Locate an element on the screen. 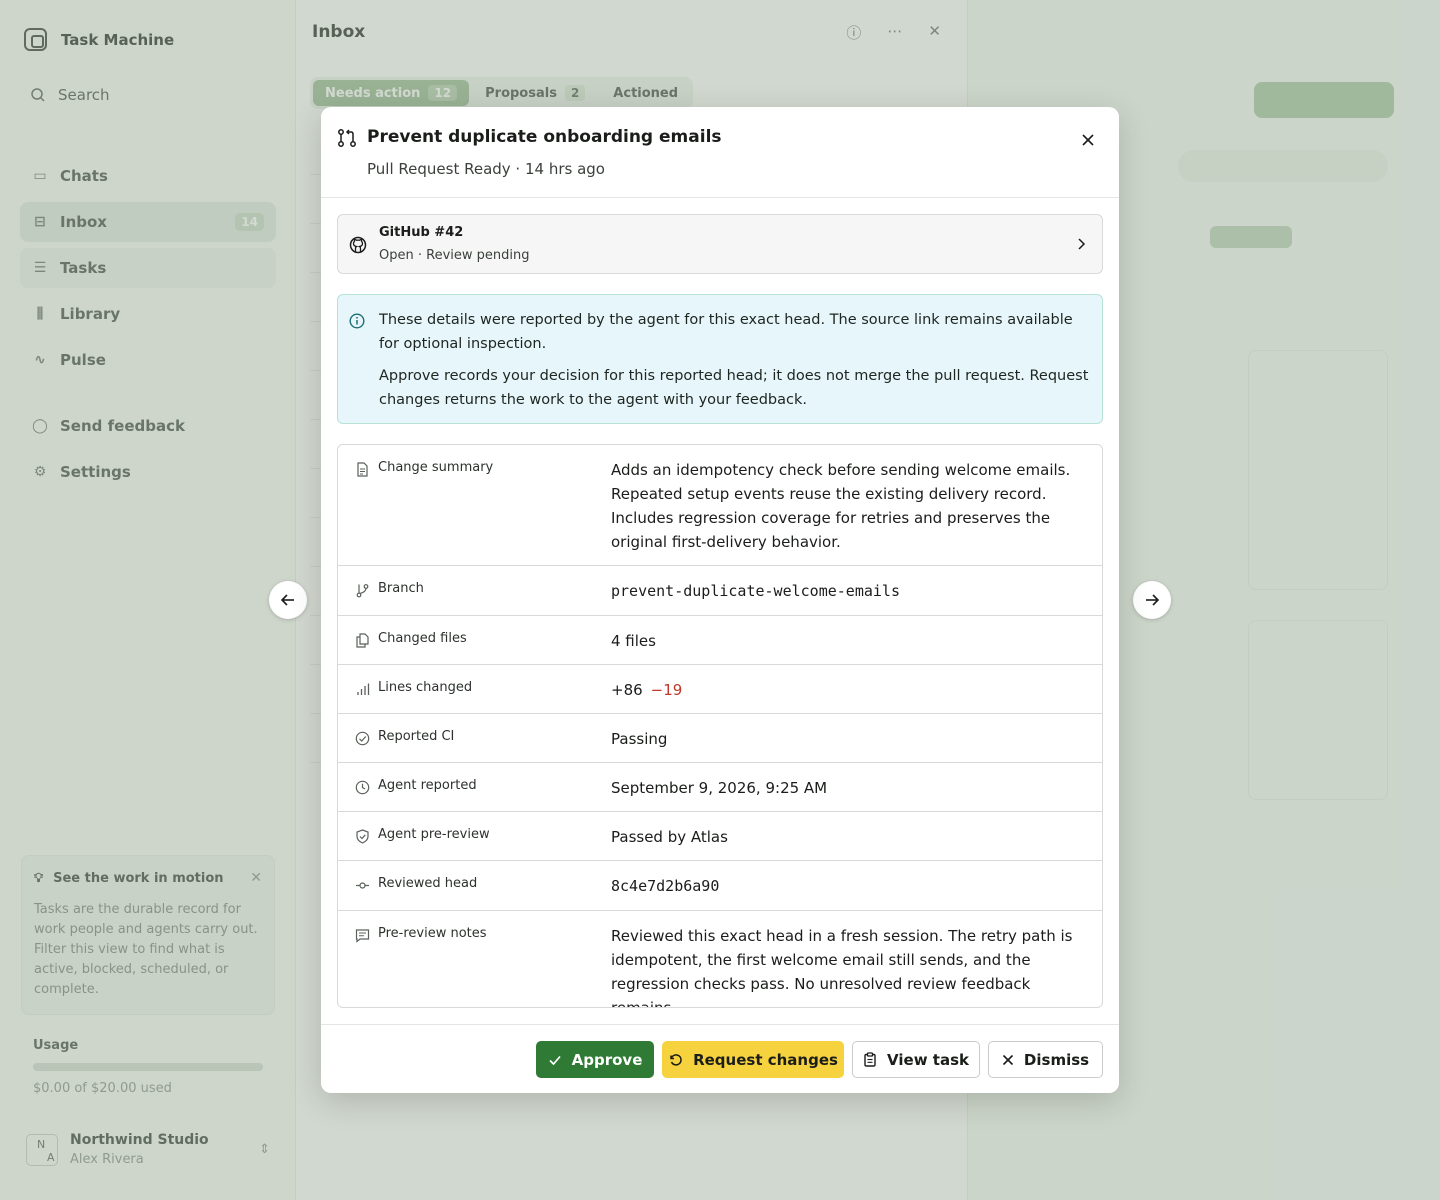 Image resolution: width=1440 pixels, height=1200 pixels. files-icon is located at coordinates (362, 640).